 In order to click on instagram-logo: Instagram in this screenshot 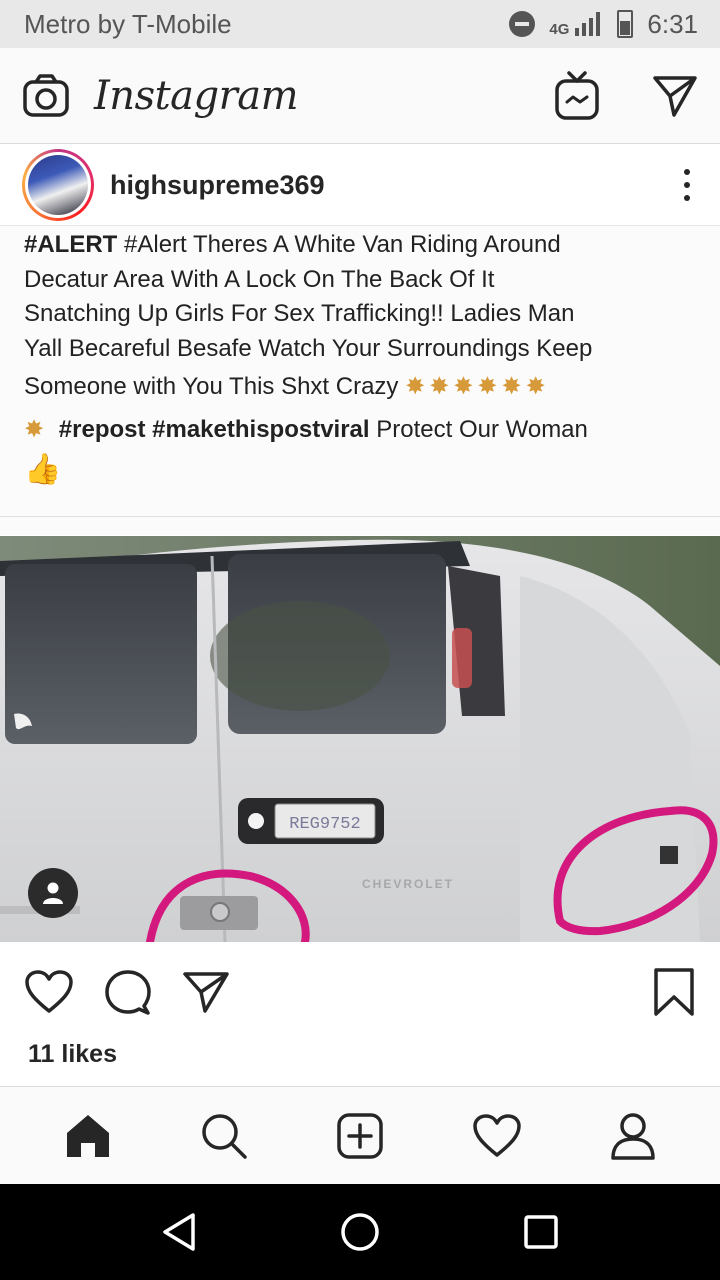, I will do `click(196, 95)`.